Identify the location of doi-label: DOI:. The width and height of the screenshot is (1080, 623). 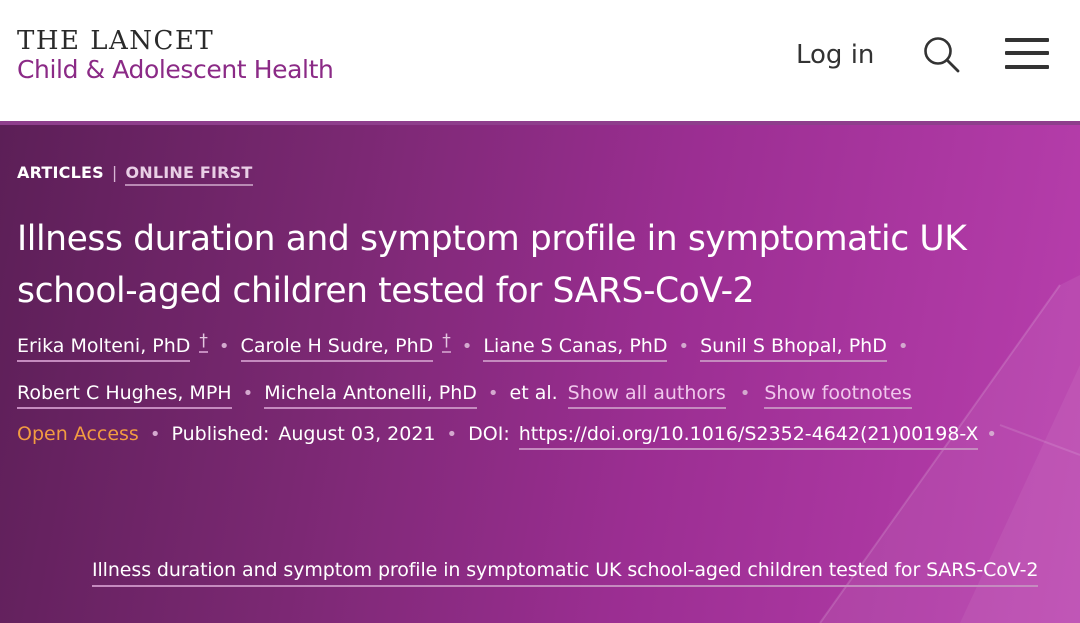
(489, 434).